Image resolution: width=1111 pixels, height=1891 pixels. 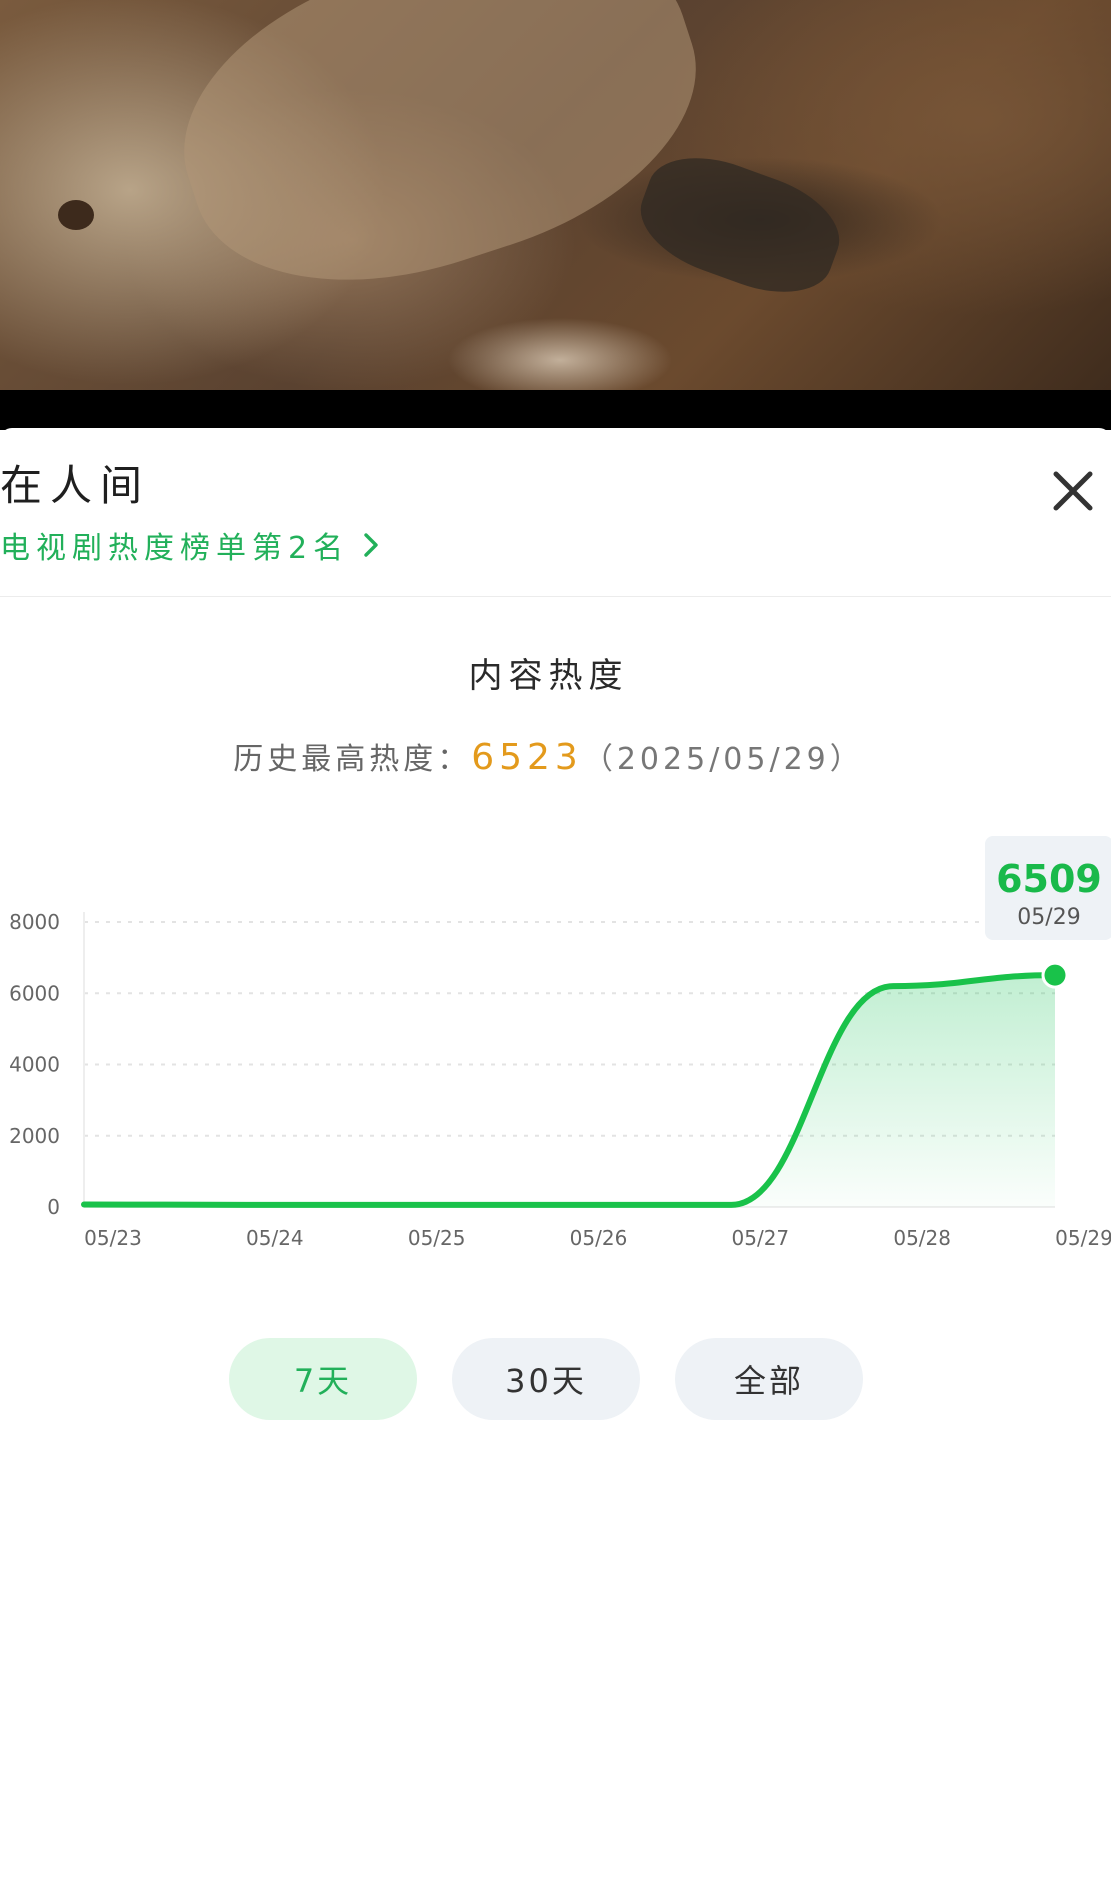 What do you see at coordinates (323, 1379) in the screenshot?
I see `tab-7-days: 7天` at bounding box center [323, 1379].